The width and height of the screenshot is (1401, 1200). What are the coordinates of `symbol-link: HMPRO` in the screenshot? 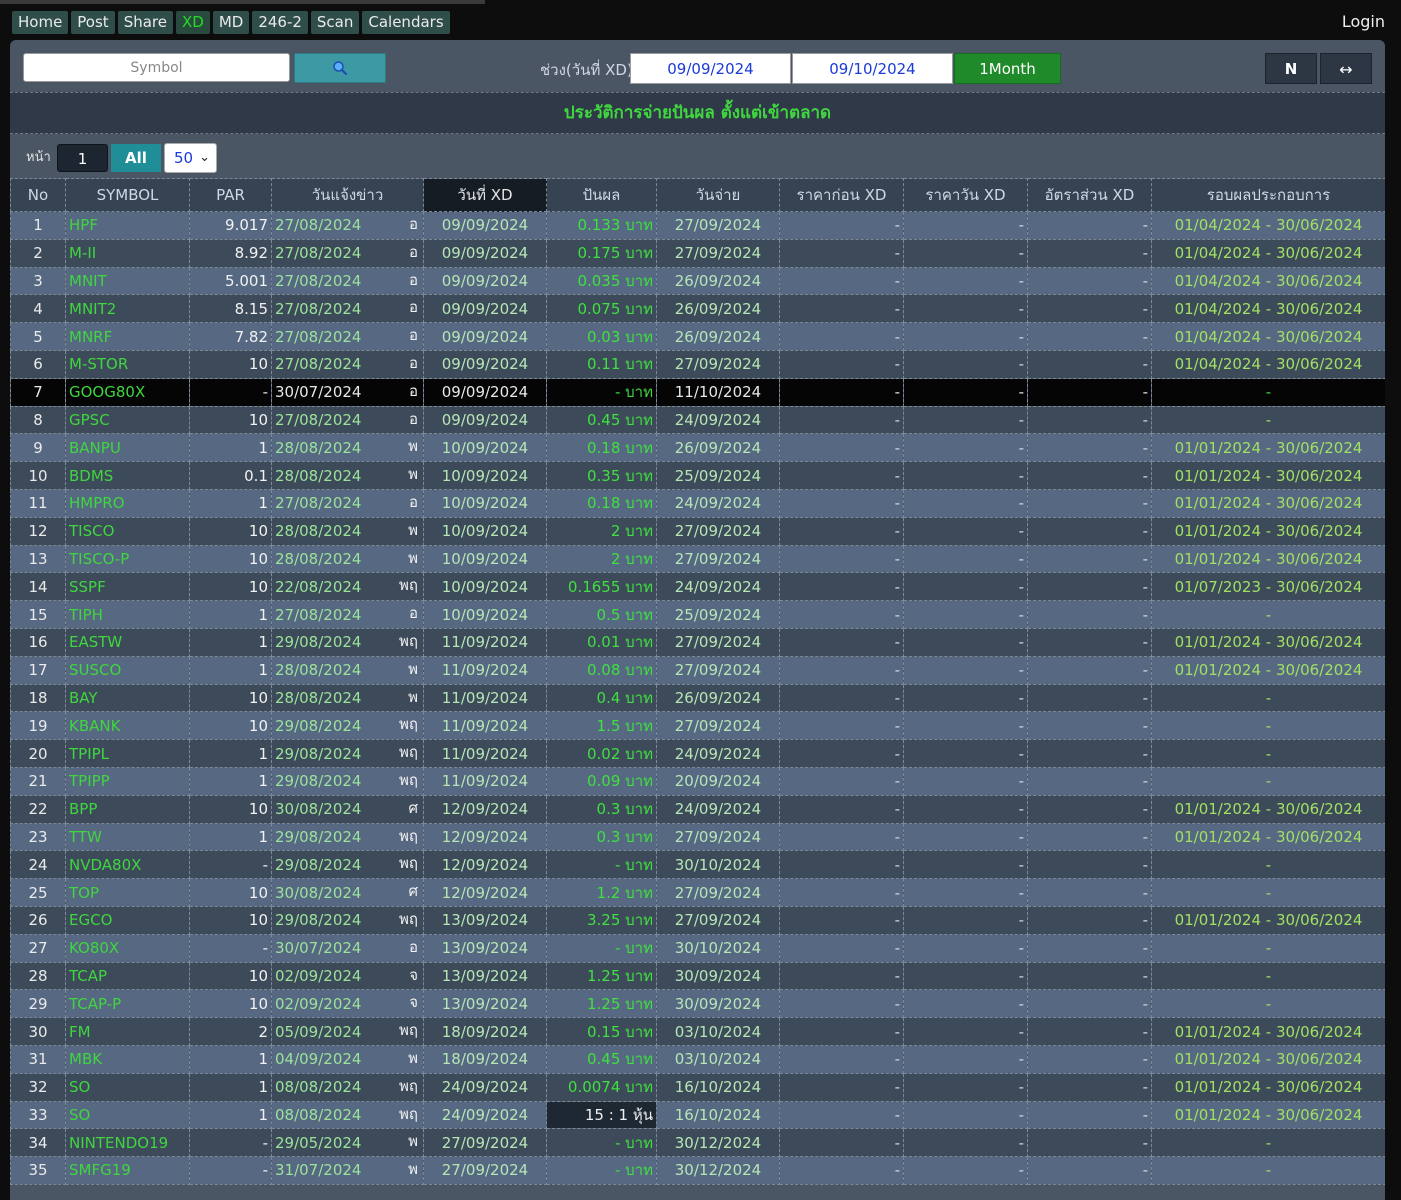 It's located at (127, 503).